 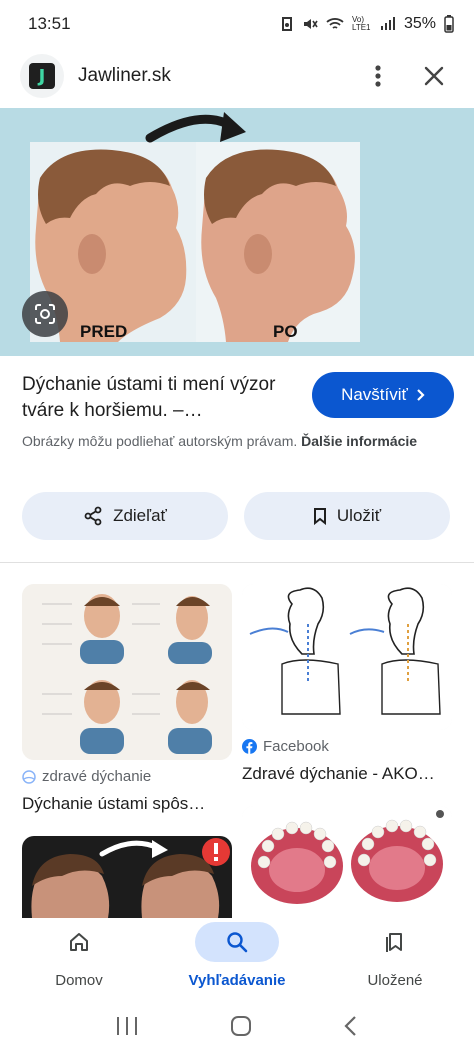 I want to click on related-source-1: zdravé dýchanie, so click(x=86, y=776).